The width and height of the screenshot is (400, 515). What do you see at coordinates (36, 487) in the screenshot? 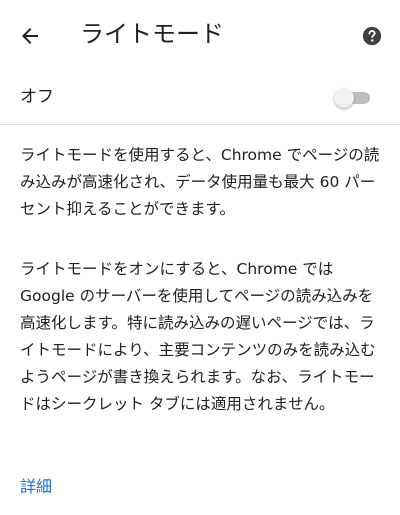
I see `details-link: 詳細` at bounding box center [36, 487].